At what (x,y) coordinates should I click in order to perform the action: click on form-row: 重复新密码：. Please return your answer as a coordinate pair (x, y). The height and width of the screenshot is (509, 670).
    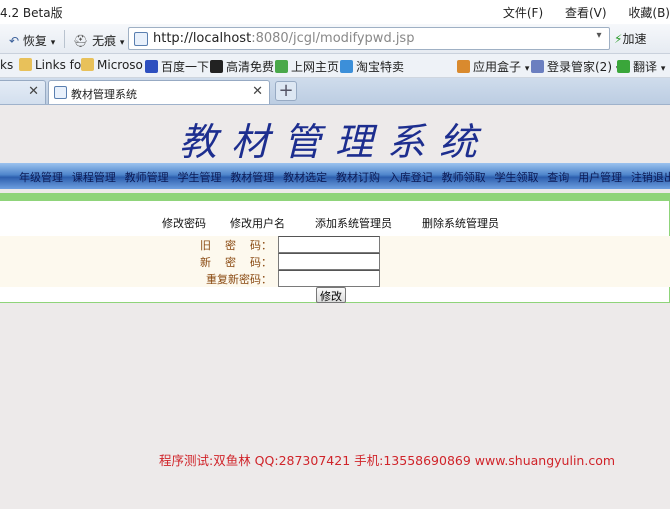
    Looking at the image, I should click on (335, 278).